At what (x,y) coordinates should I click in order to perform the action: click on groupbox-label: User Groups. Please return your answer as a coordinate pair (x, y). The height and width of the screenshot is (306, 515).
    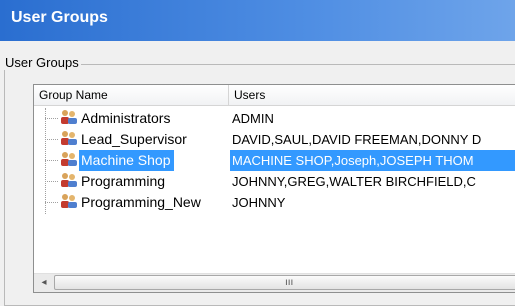
    Looking at the image, I should click on (42, 62).